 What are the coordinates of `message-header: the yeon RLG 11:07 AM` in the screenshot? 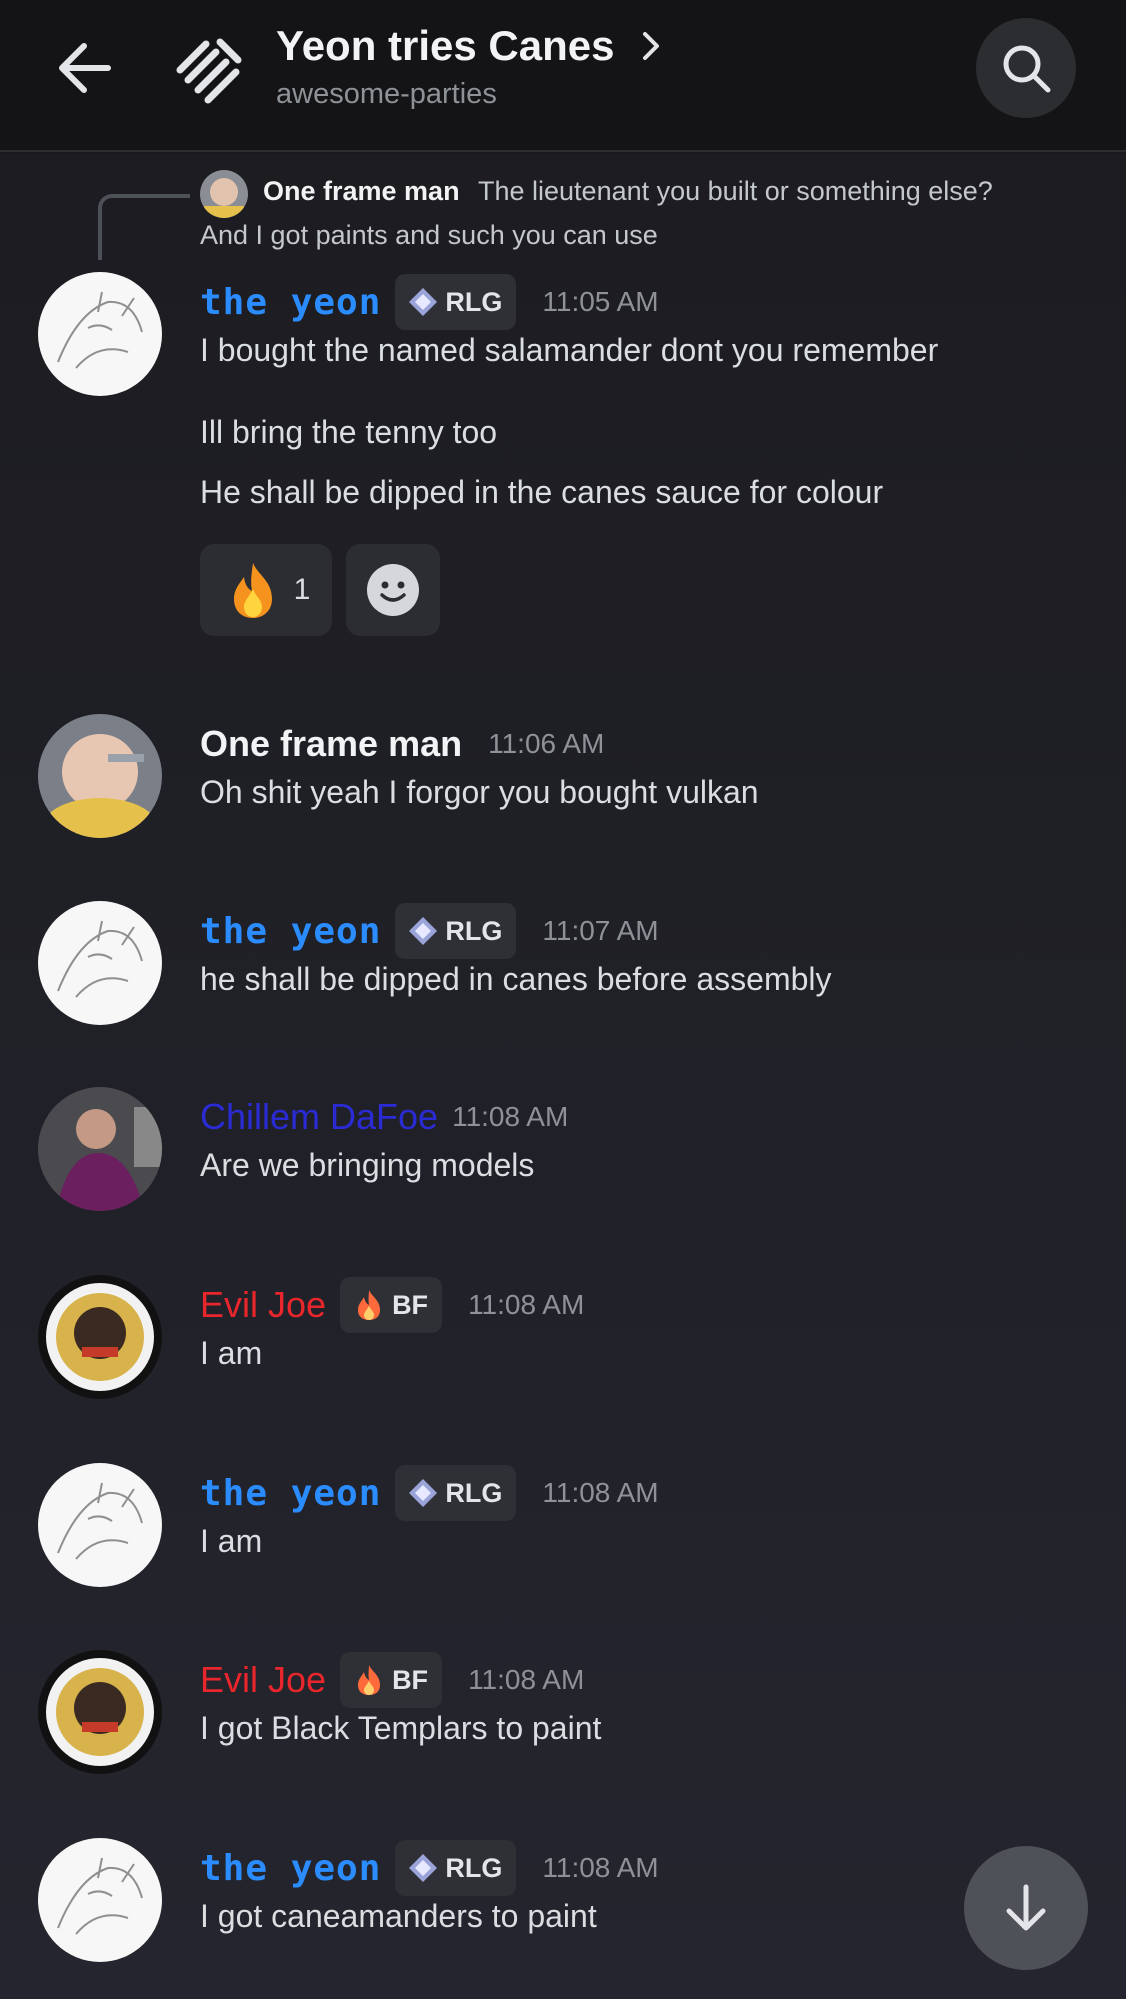 It's located at (429, 931).